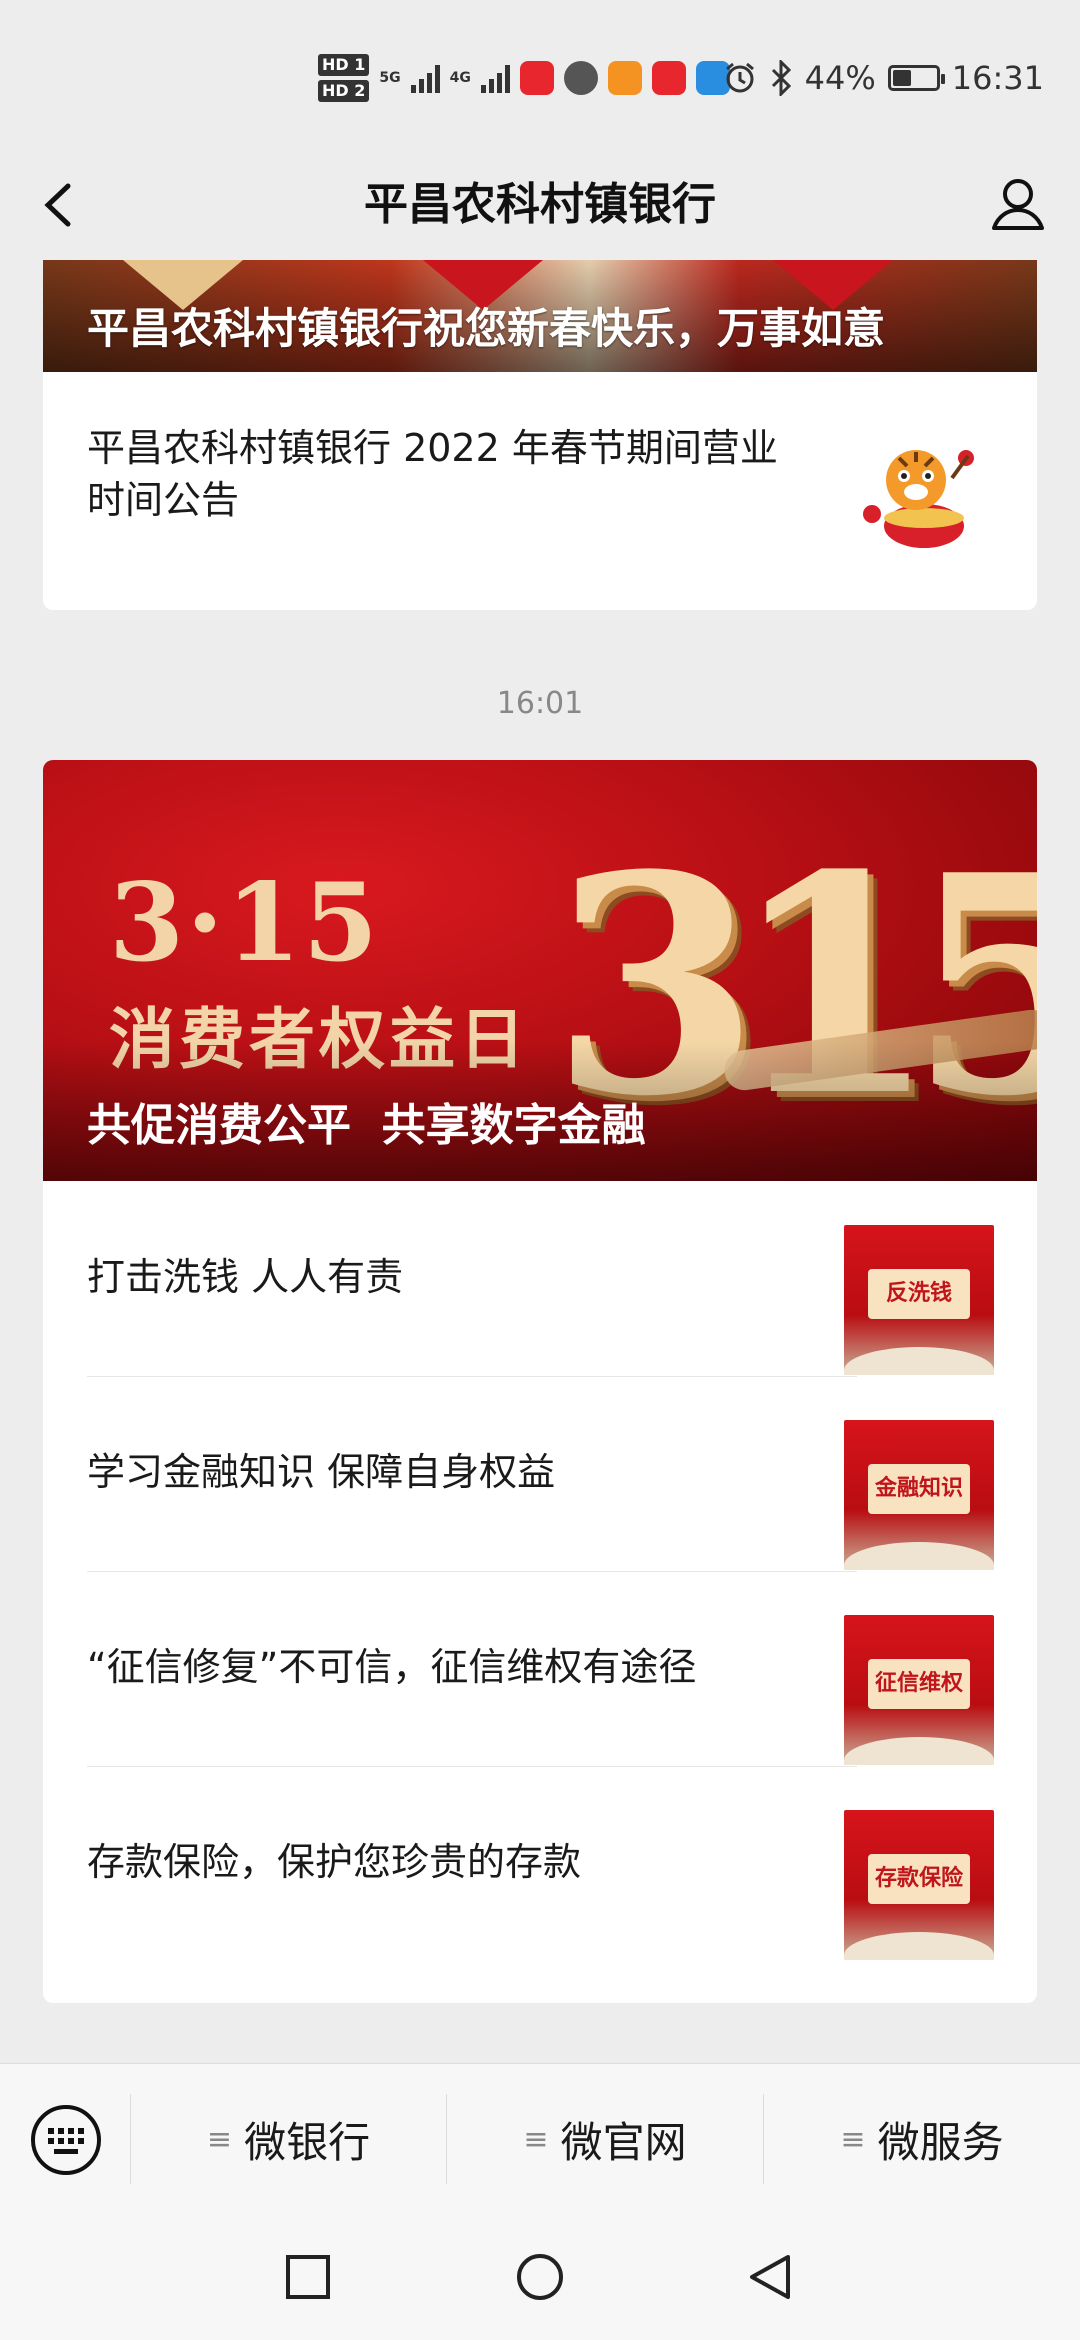 The width and height of the screenshot is (1080, 2340). I want to click on article-title: 平昌农科村镇银行 2022 年春节期间营业 时间公告, so click(432, 474).